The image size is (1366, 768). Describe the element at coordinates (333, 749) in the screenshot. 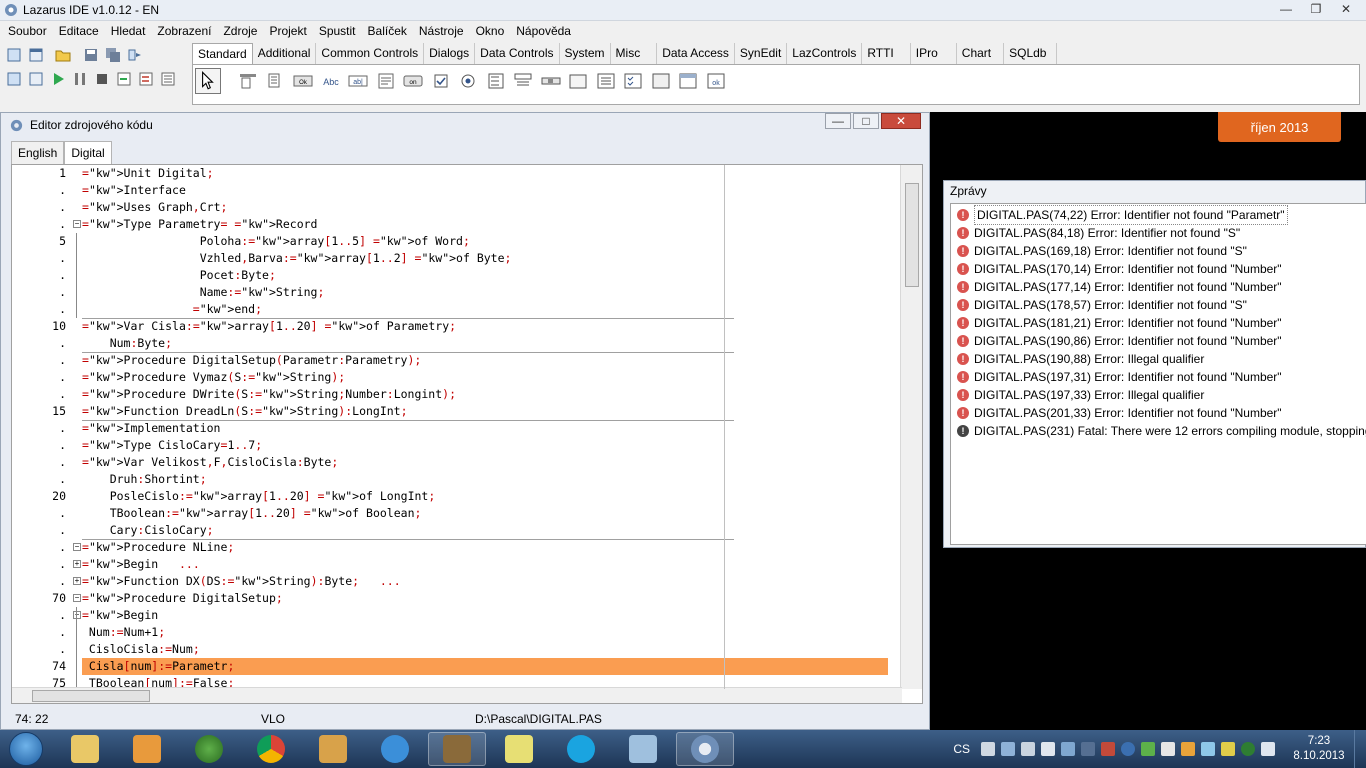

I see `taskbar-lazarus` at that location.